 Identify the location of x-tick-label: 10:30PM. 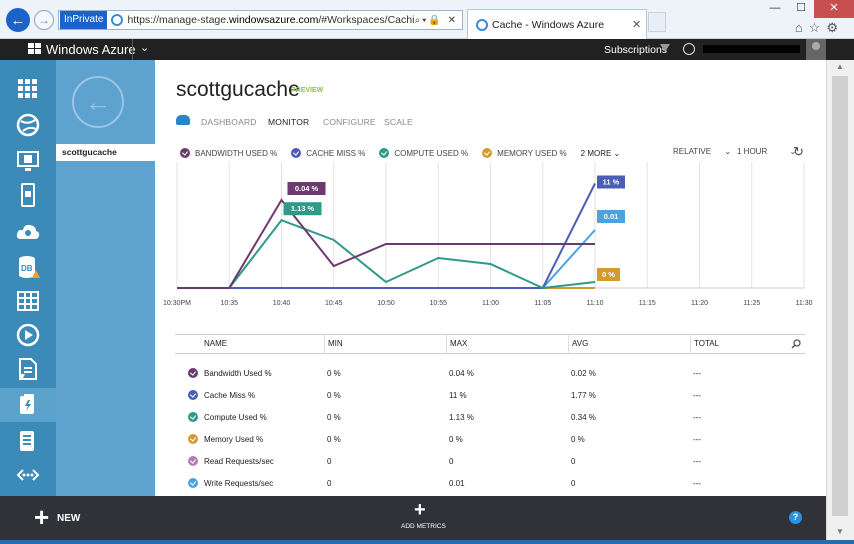
(177, 303).